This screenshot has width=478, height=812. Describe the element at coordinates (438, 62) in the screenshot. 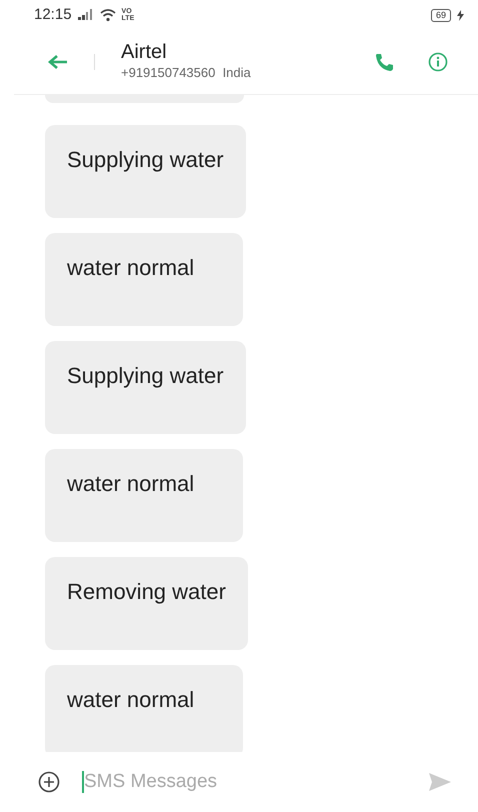

I see `info-icon` at that location.